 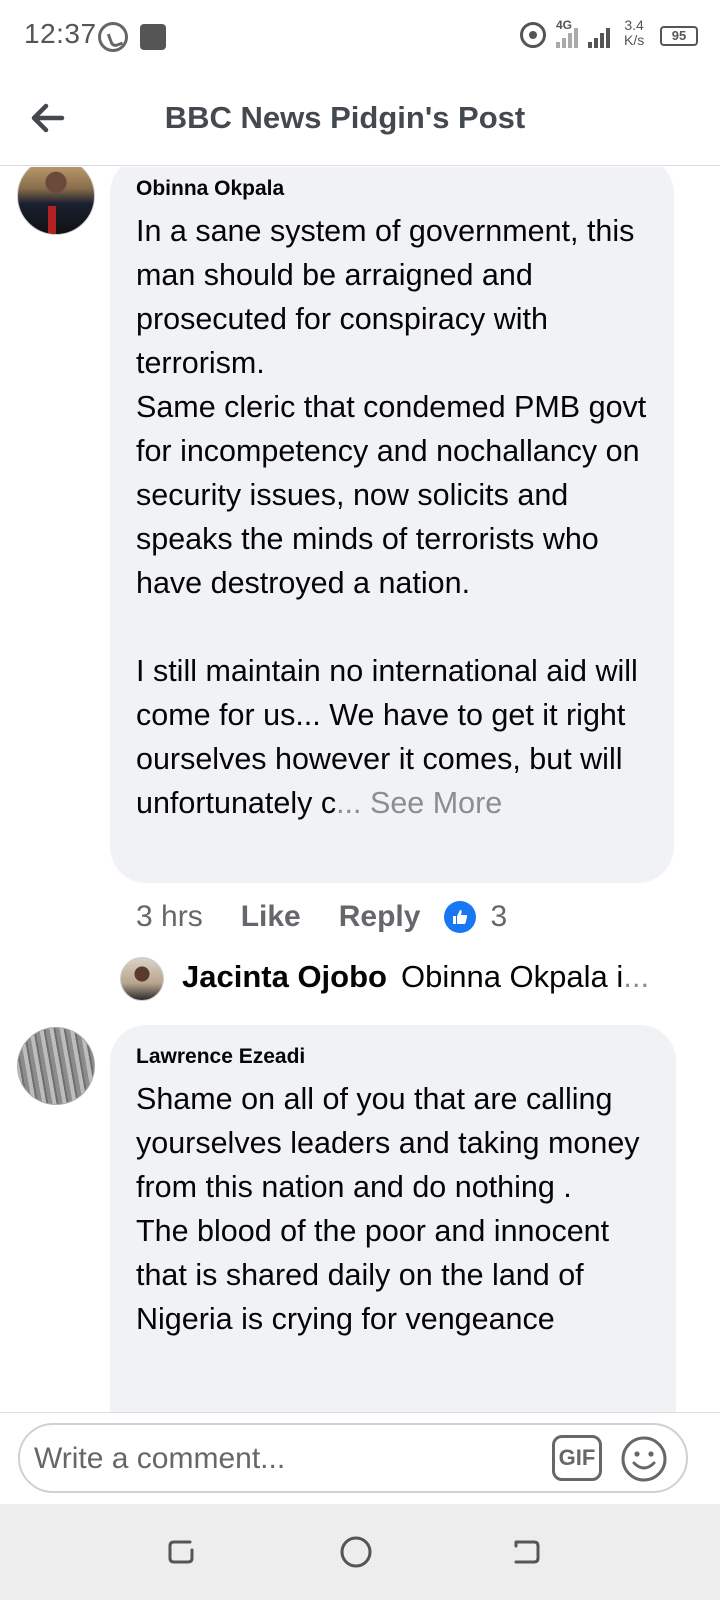 What do you see at coordinates (182, 1552) in the screenshot?
I see `recent-apps-icon` at bounding box center [182, 1552].